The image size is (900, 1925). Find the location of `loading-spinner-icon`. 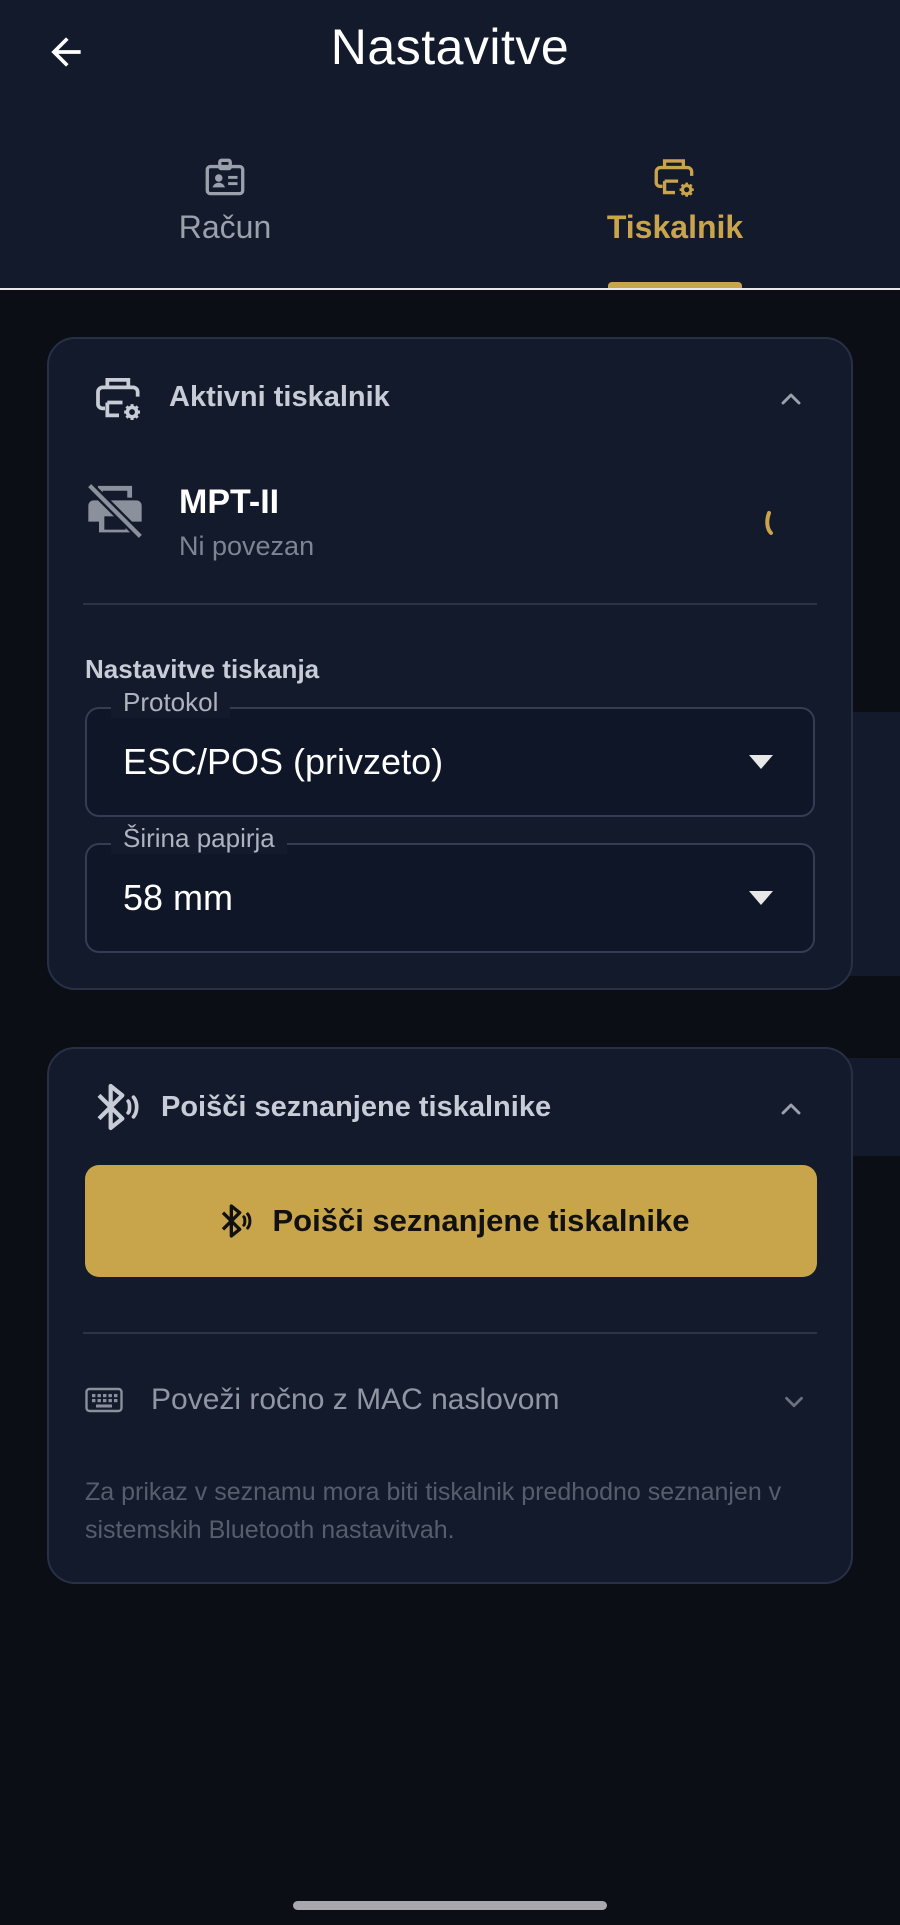

loading-spinner-icon is located at coordinates (769, 523).